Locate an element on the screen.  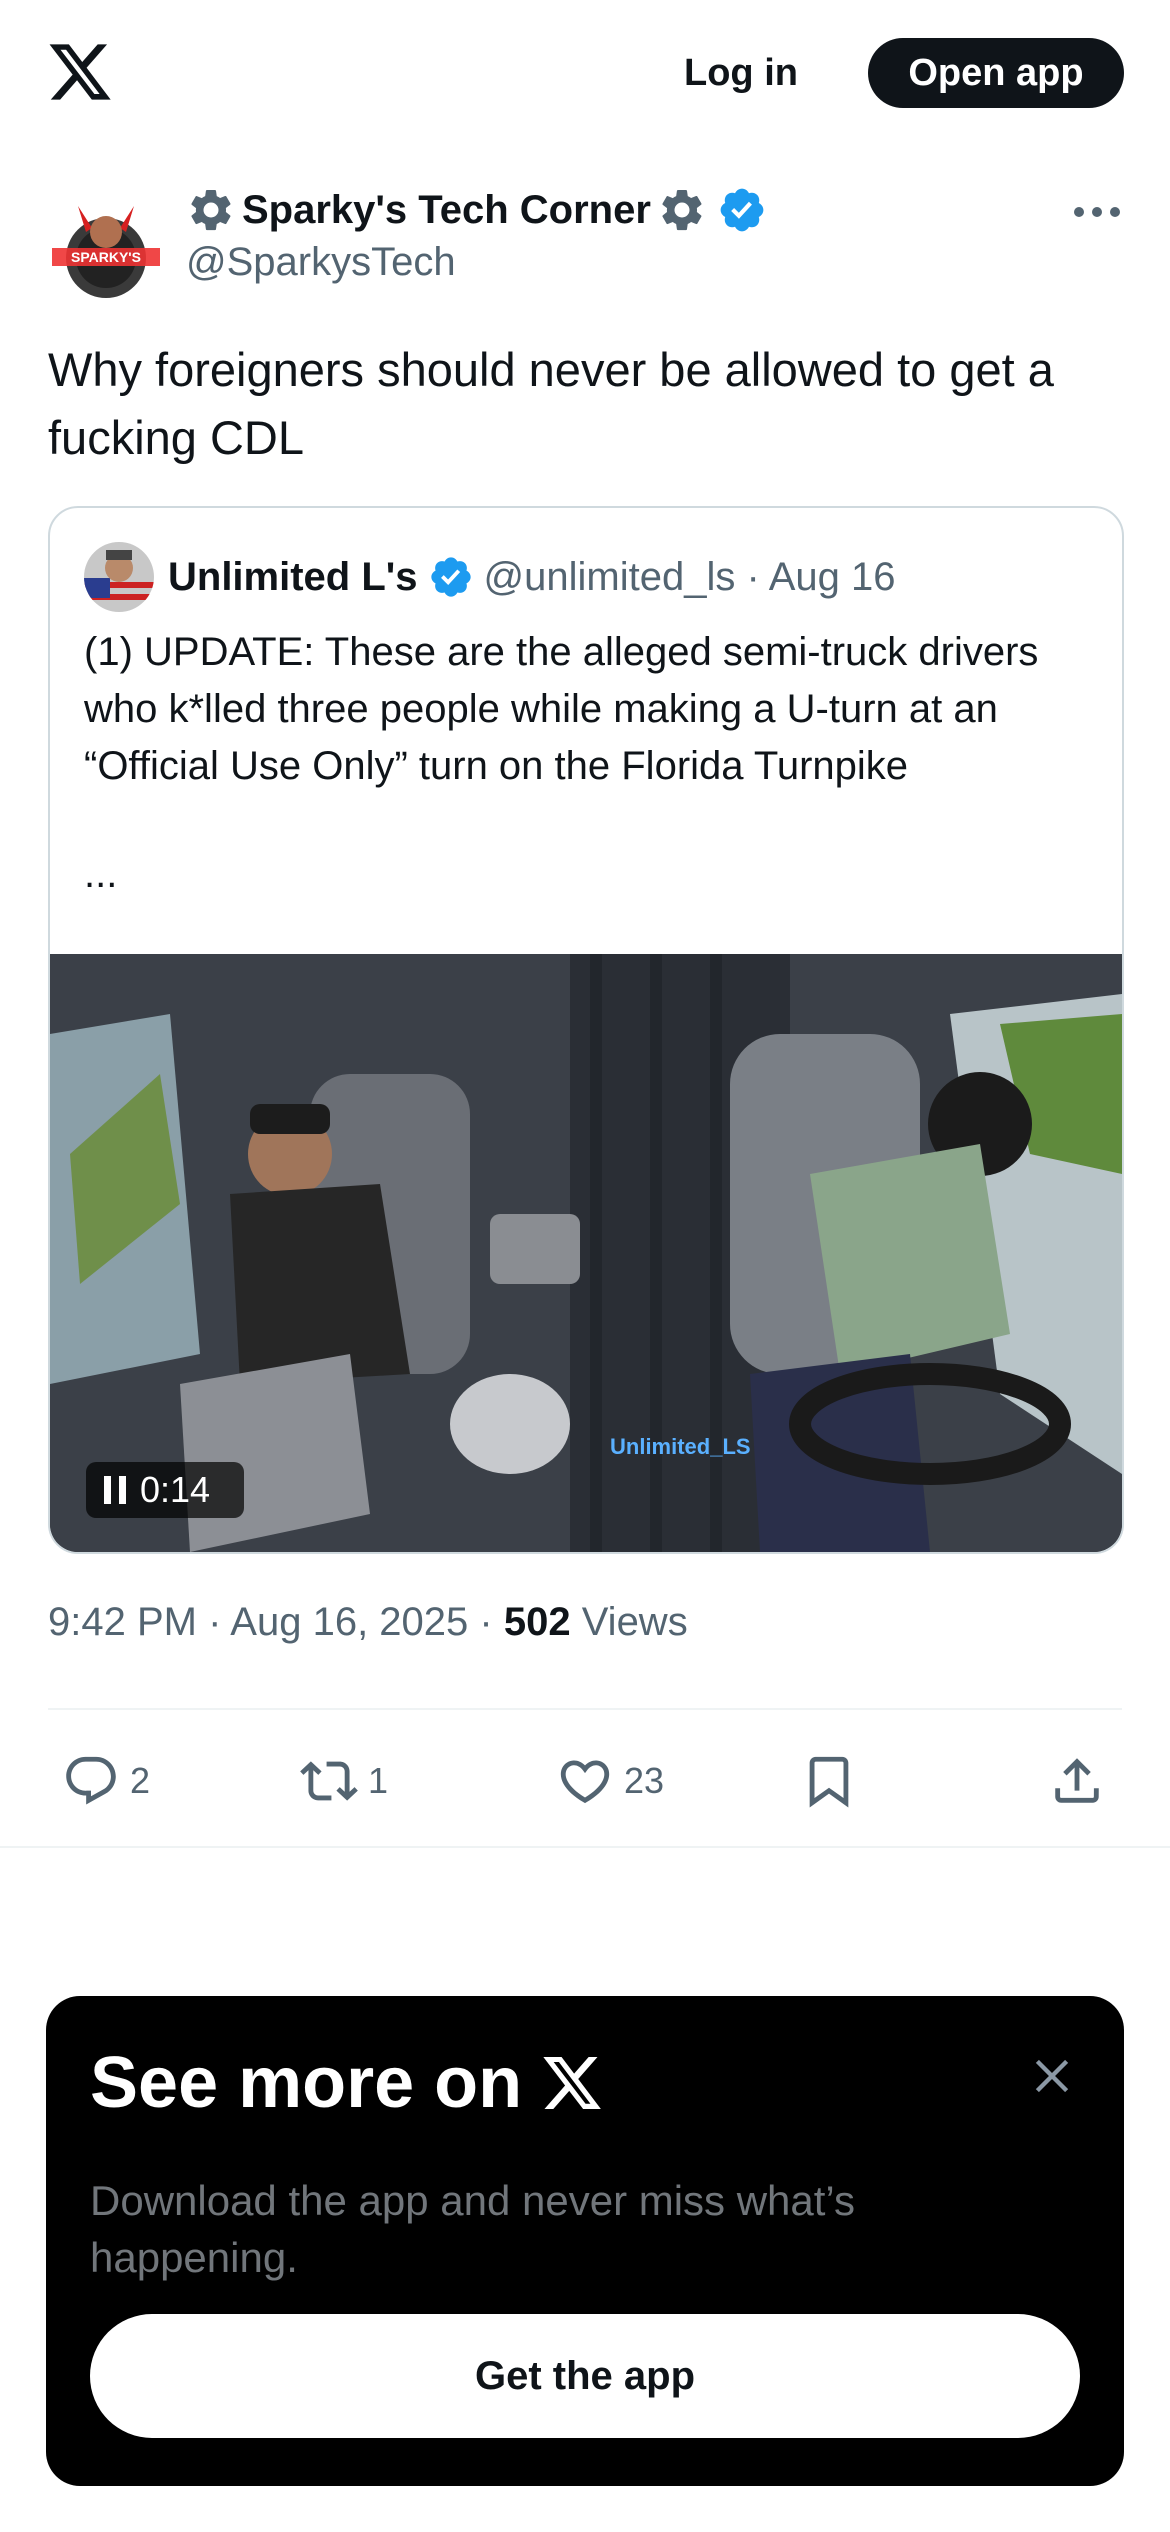
open-app-button: Open app is located at coordinates (996, 73).